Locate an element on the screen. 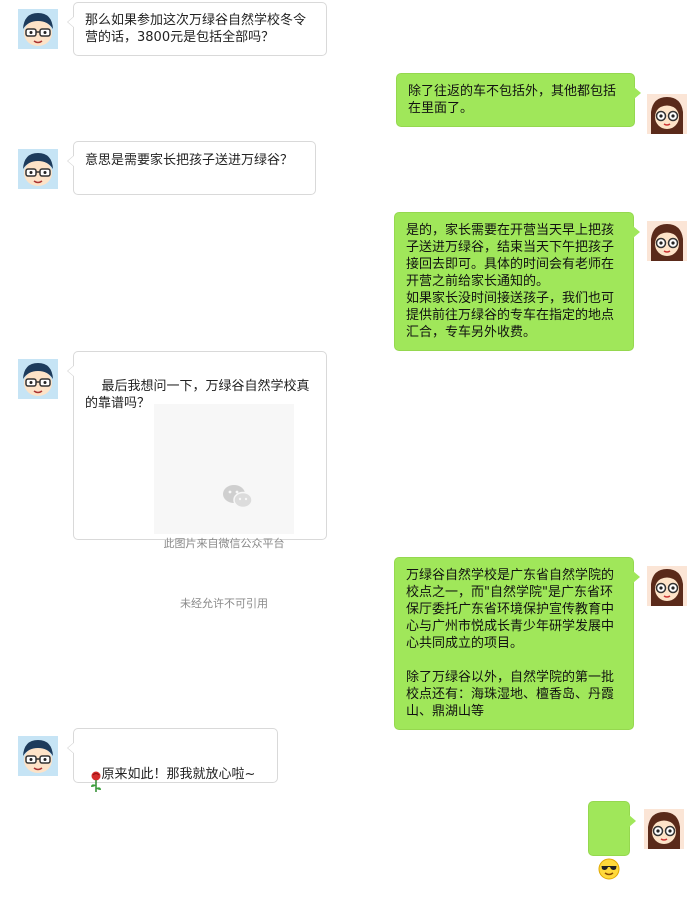 This screenshot has height=902, width=688. image-notice-line: 未经允许不可引用 is located at coordinates (224, 603).